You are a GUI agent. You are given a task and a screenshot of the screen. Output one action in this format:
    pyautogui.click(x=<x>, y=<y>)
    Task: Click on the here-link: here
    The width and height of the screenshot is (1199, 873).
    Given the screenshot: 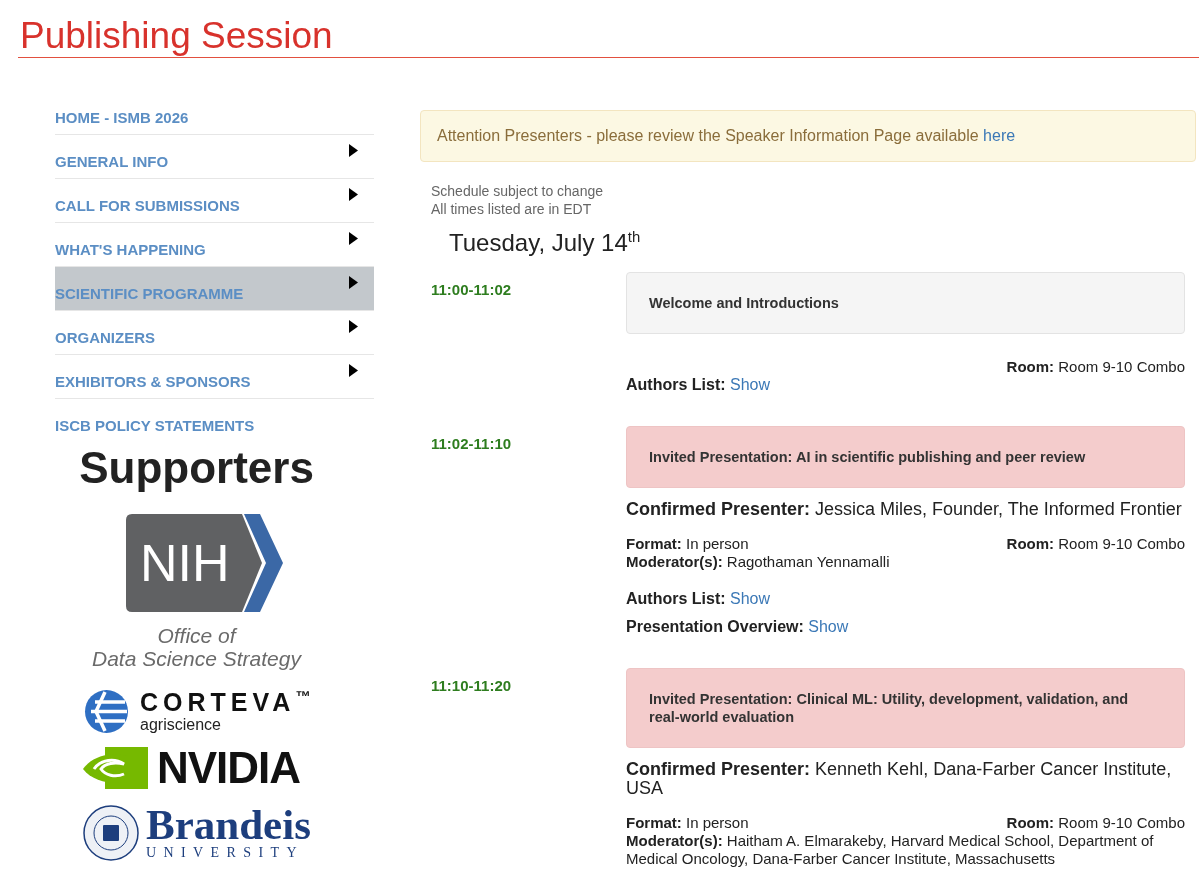 What is the action you would take?
    pyautogui.click(x=999, y=135)
    